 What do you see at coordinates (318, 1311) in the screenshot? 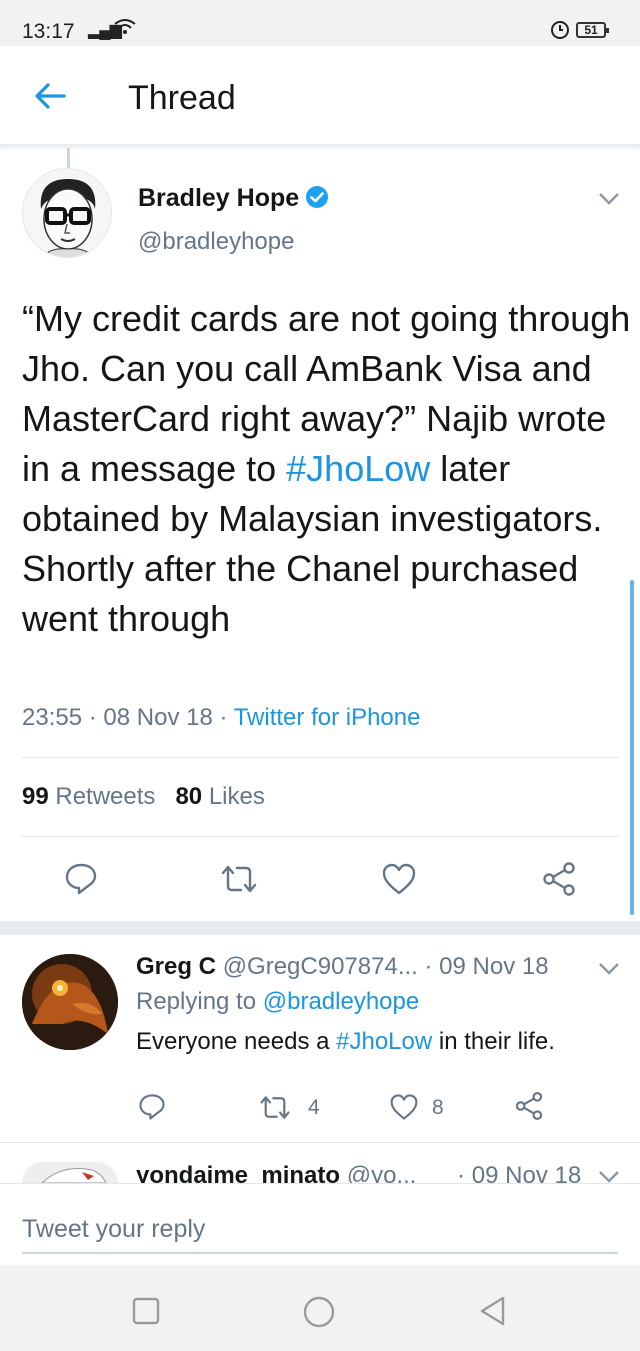
I see `nav-home-icon` at bounding box center [318, 1311].